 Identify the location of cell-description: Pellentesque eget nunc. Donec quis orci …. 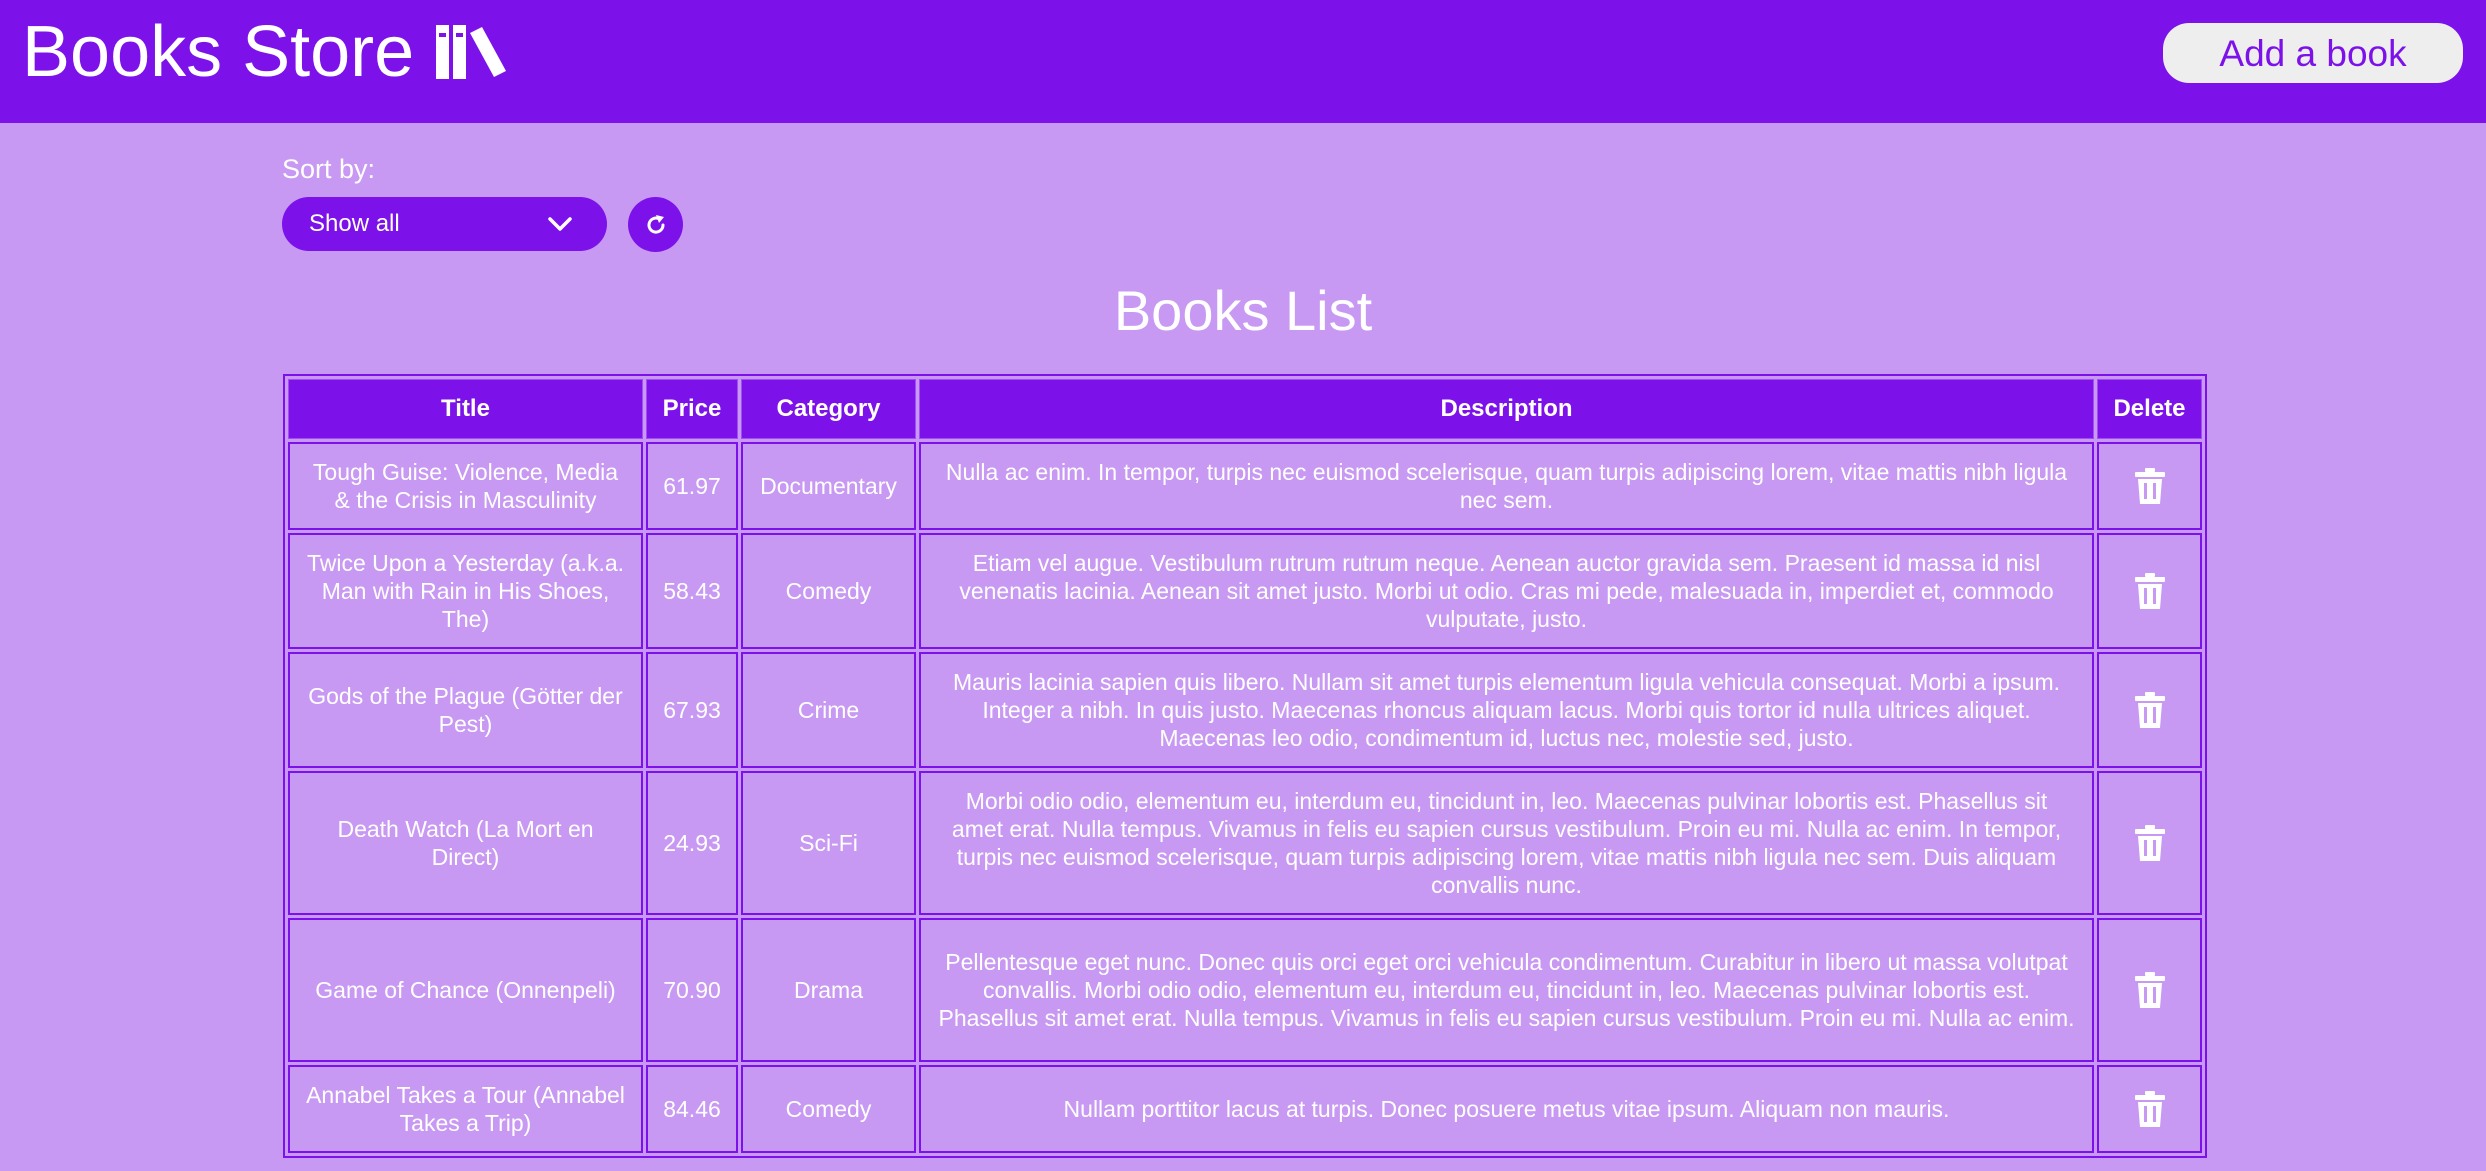
(1506, 990).